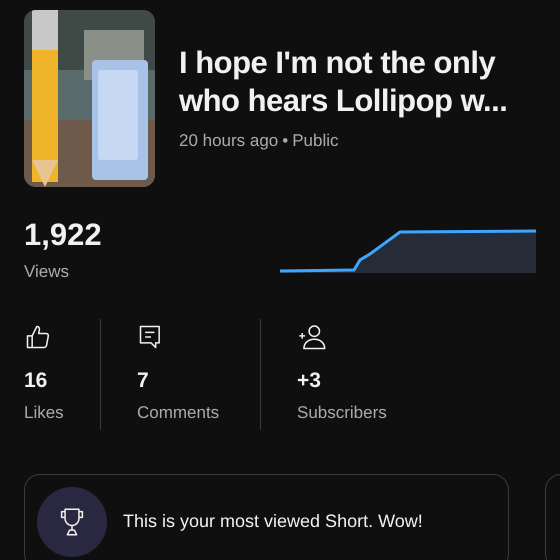 This screenshot has height=560, width=560. What do you see at coordinates (309, 381) in the screenshot?
I see `stat-value: +3` at bounding box center [309, 381].